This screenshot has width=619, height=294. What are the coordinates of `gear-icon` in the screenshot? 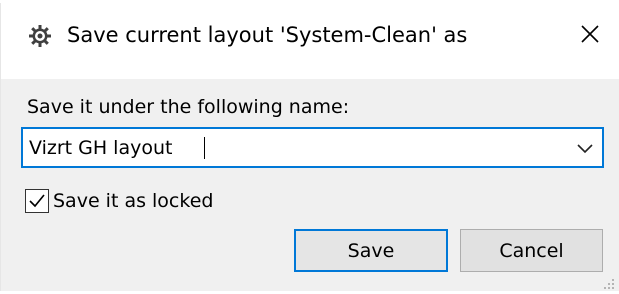 It's located at (40, 36).